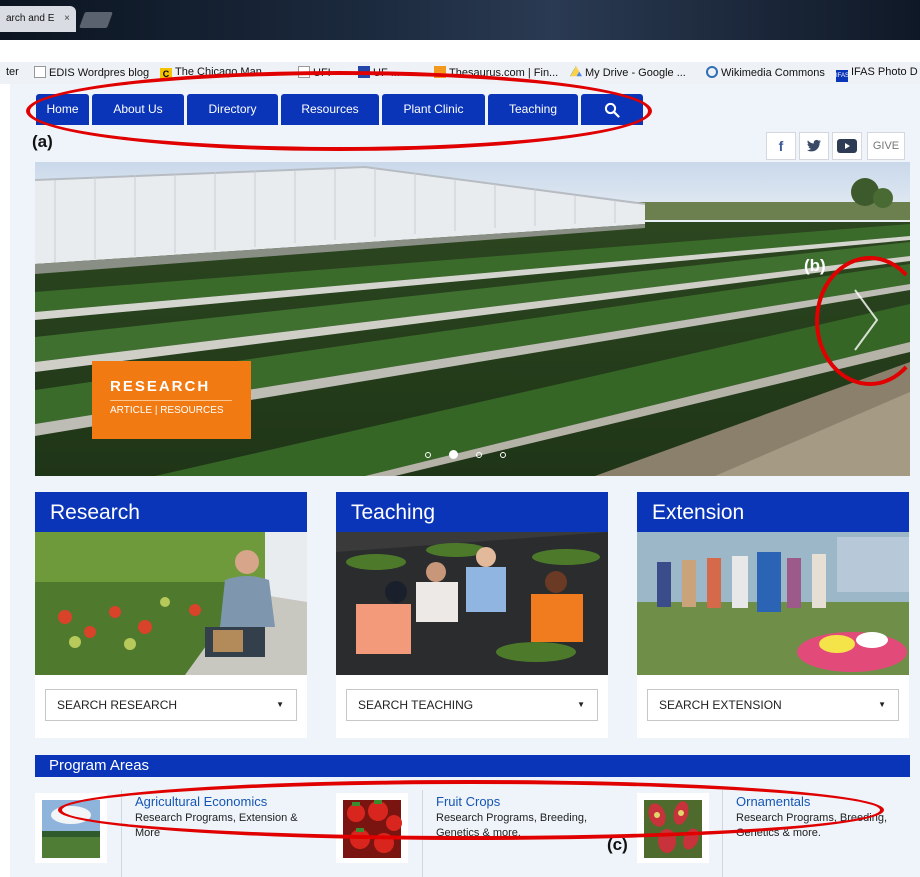 The height and width of the screenshot is (877, 920). What do you see at coordinates (40, 72) in the screenshot?
I see `page-icon` at bounding box center [40, 72].